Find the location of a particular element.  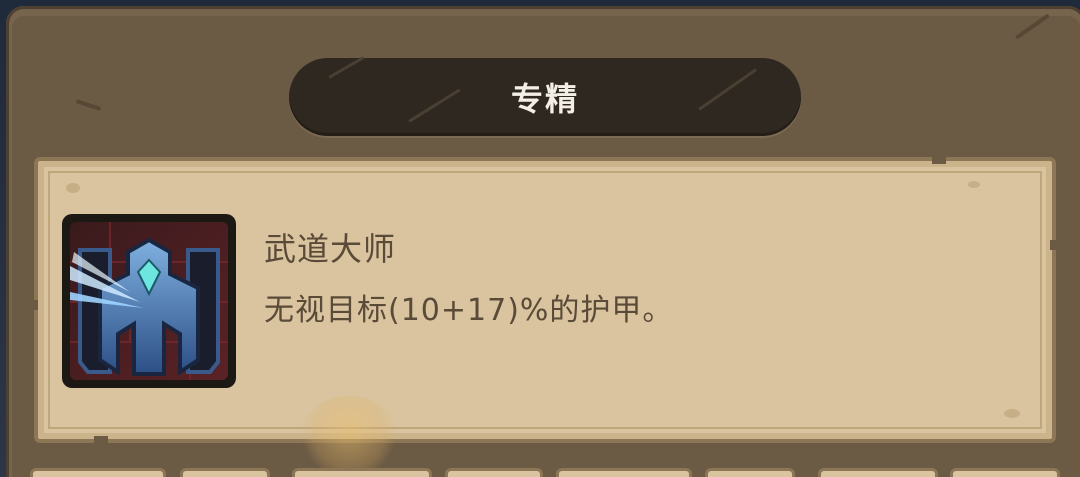

skill-description: 无视目标(10+17)%的护甲。 is located at coordinates (469, 310).